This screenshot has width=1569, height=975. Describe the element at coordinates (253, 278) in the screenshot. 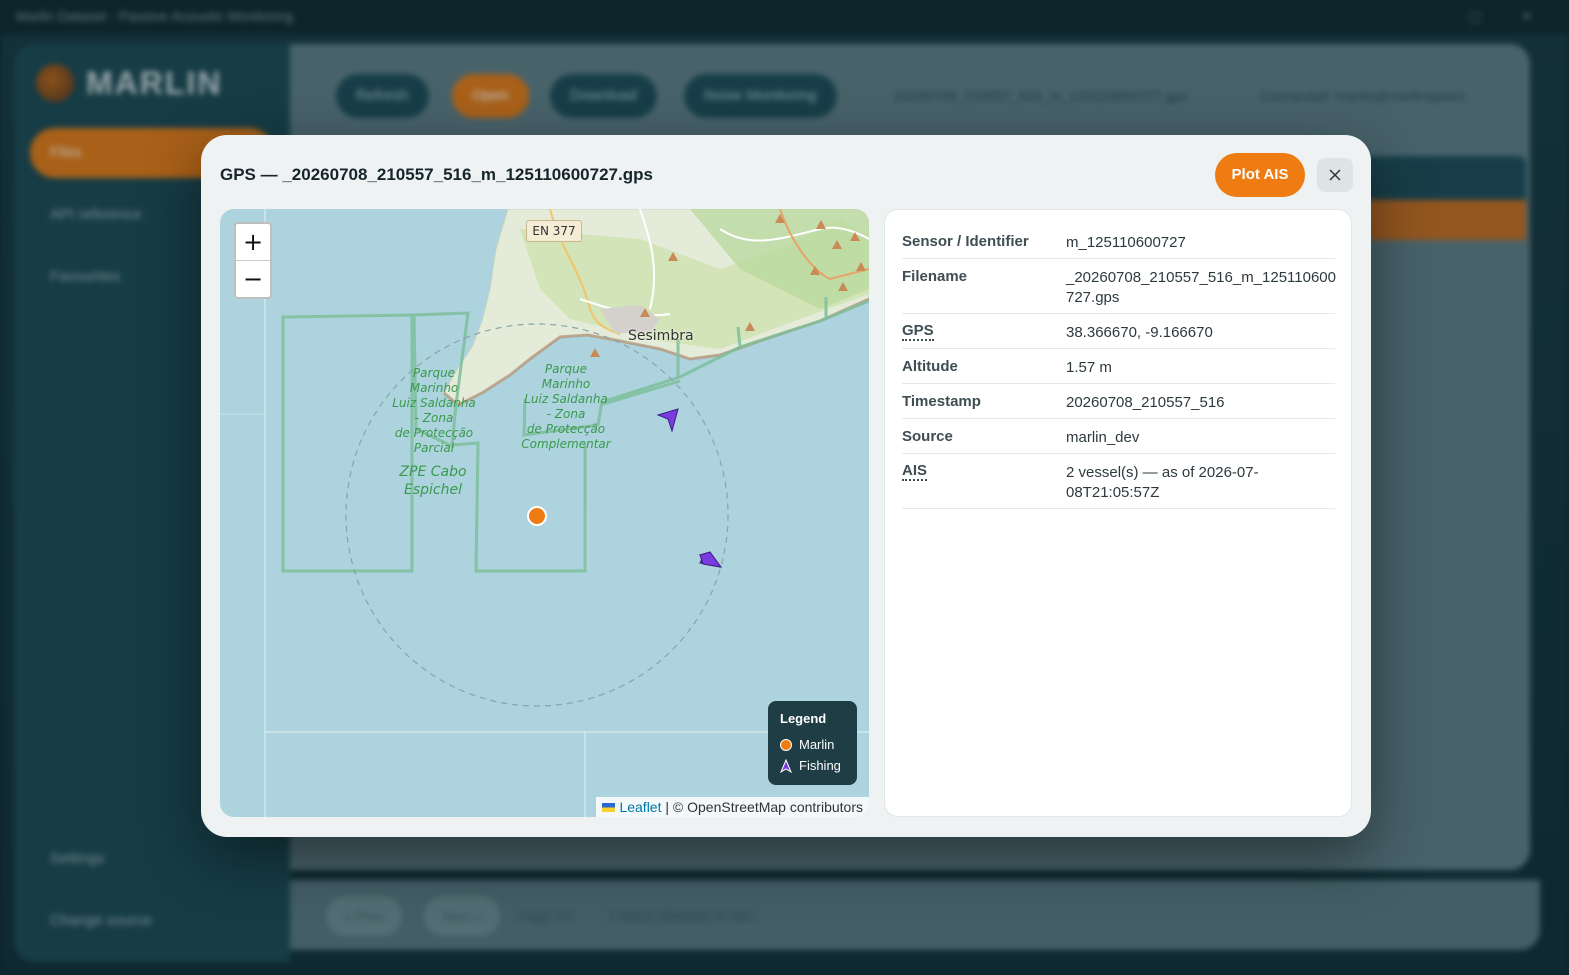

I see `zoom-out-button: −` at that location.